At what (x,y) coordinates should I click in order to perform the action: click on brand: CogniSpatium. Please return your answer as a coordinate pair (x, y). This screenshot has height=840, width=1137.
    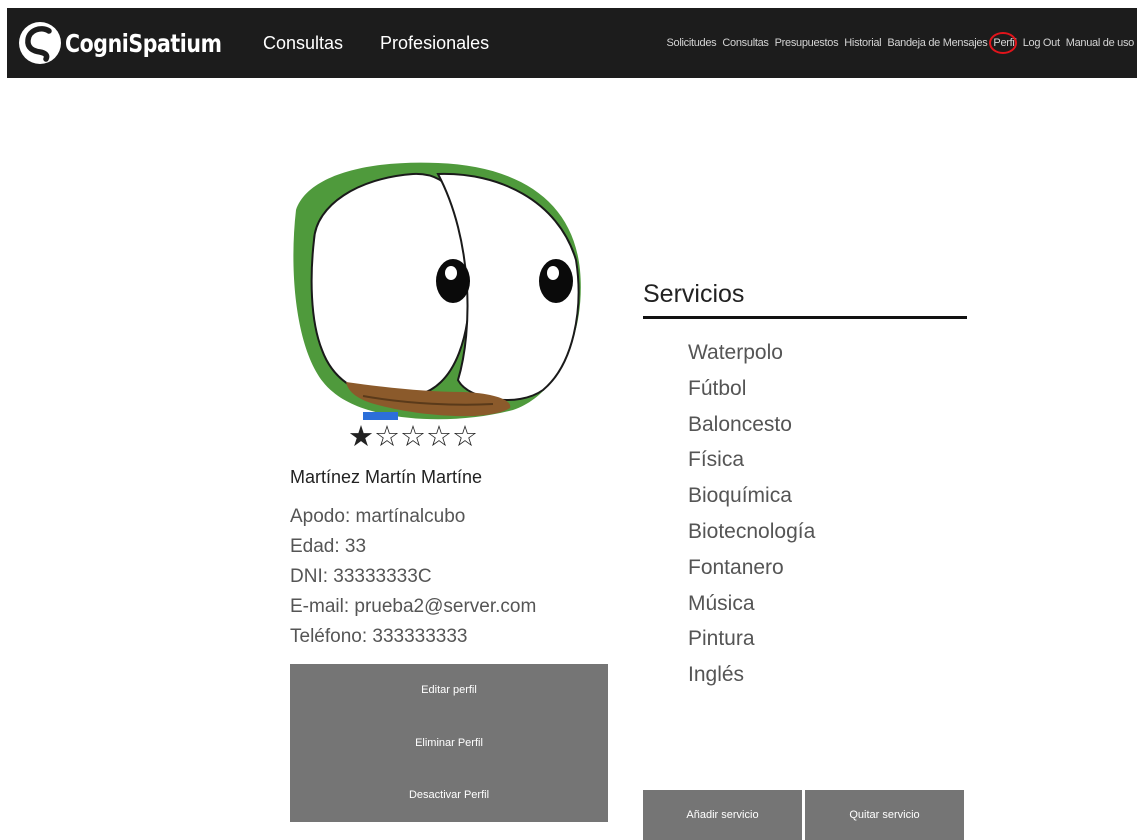
    Looking at the image, I should click on (137, 43).